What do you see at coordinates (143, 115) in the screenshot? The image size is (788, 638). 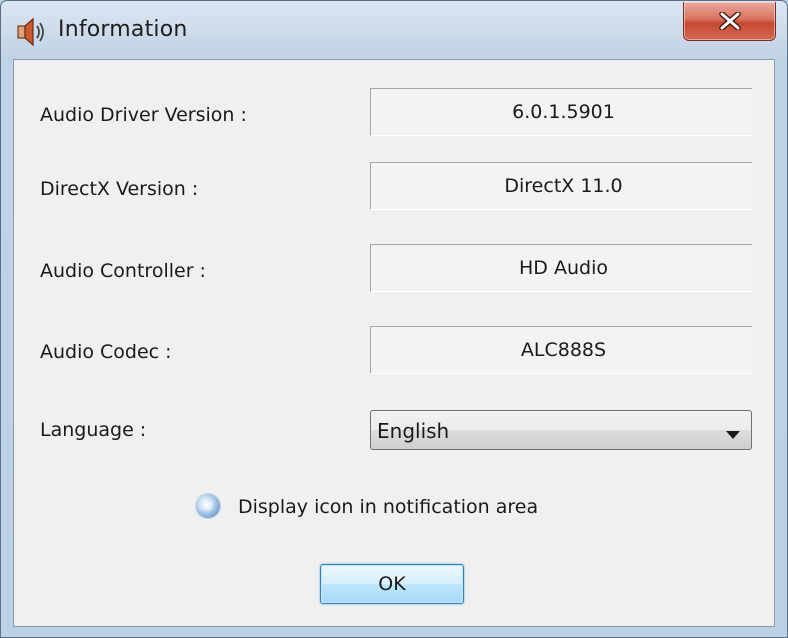 I see `audio-driver-version-label: Audio Driver Version :` at bounding box center [143, 115].